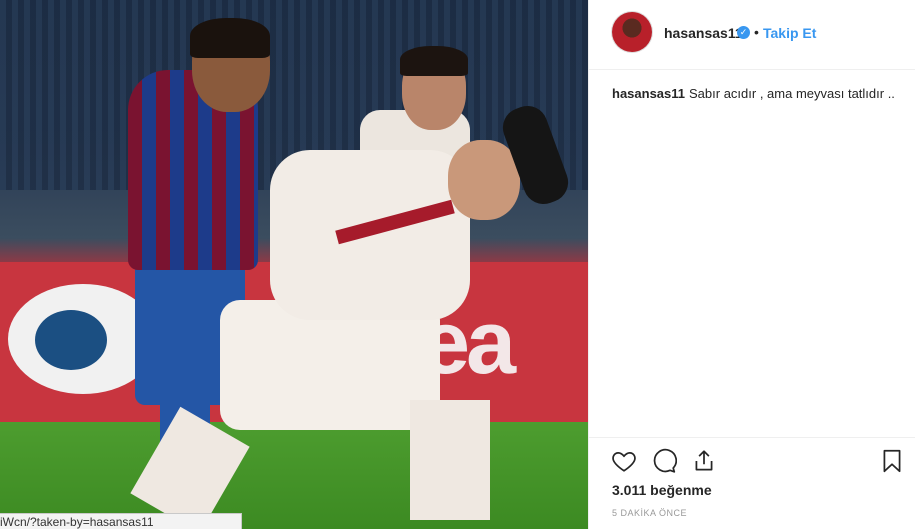  What do you see at coordinates (743, 32) in the screenshot?
I see `verified-icon: ✓` at bounding box center [743, 32].